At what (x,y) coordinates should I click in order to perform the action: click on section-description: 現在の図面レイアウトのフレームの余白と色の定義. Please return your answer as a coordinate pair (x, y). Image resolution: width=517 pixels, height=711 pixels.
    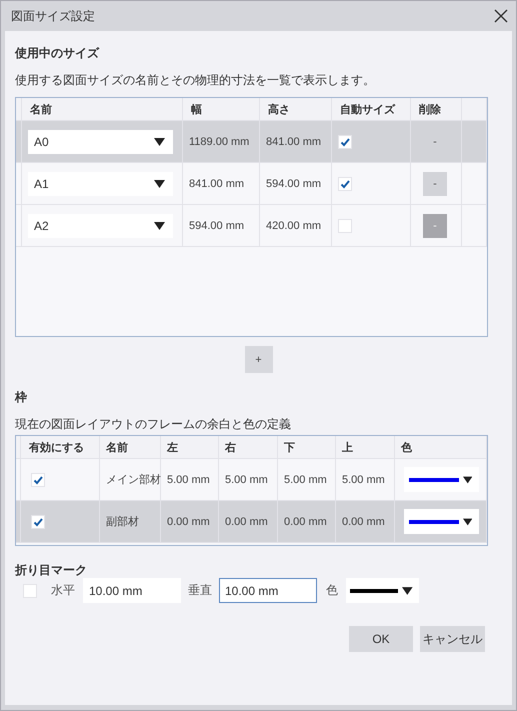
    Looking at the image, I should click on (153, 424).